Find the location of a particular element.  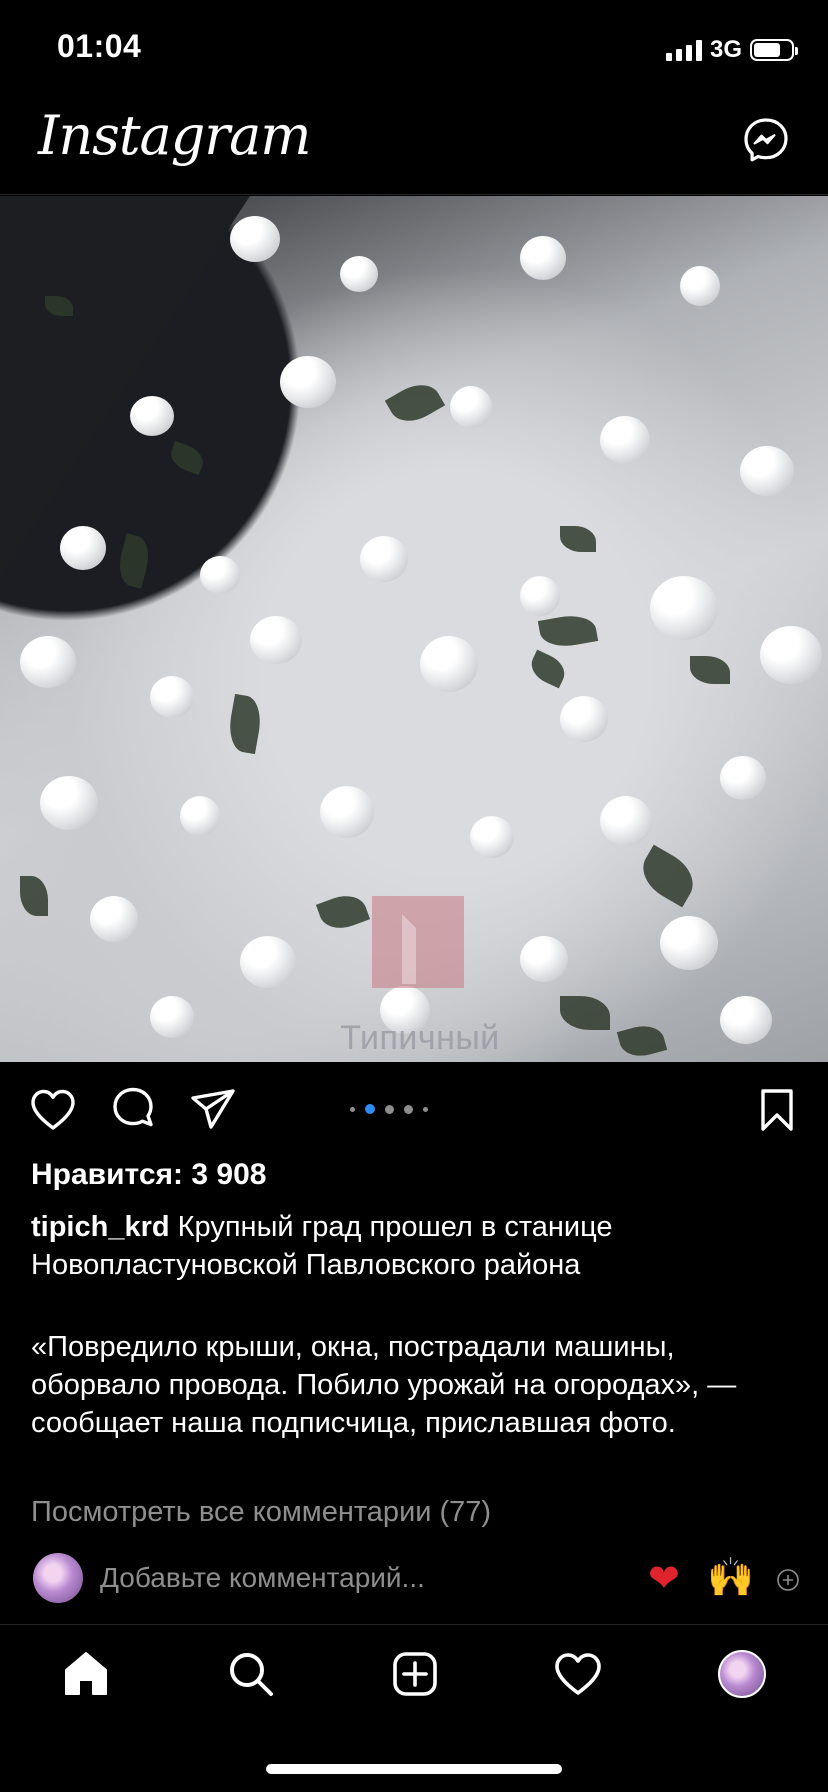

status-time: 01:04 is located at coordinates (99, 46).